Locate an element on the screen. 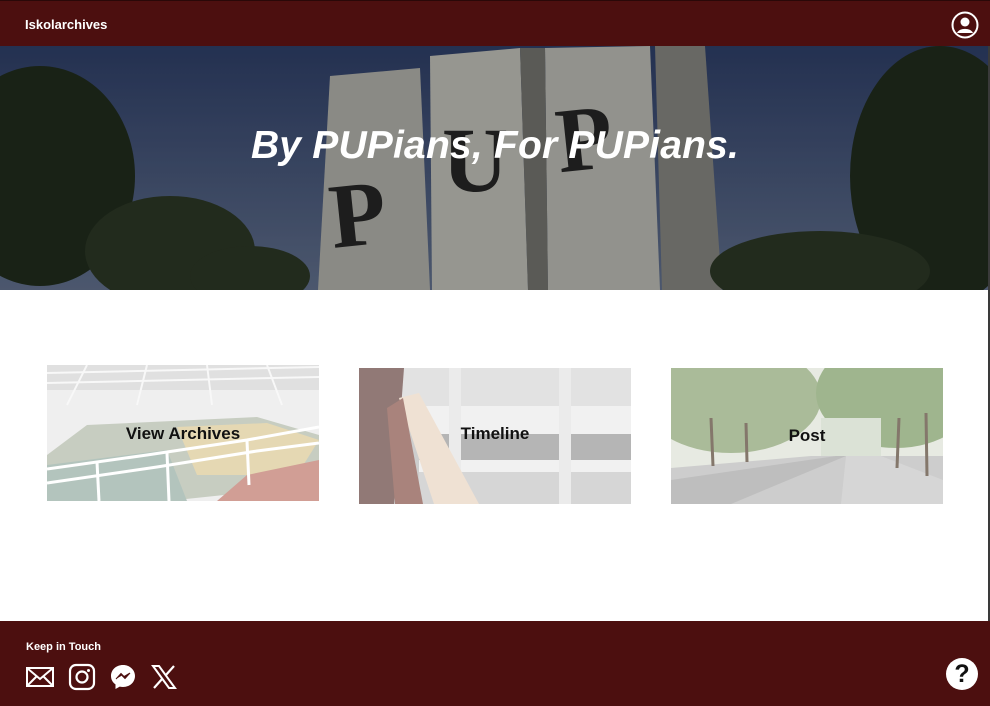 This screenshot has height=706, width=990. mail-icon is located at coordinates (40, 677).